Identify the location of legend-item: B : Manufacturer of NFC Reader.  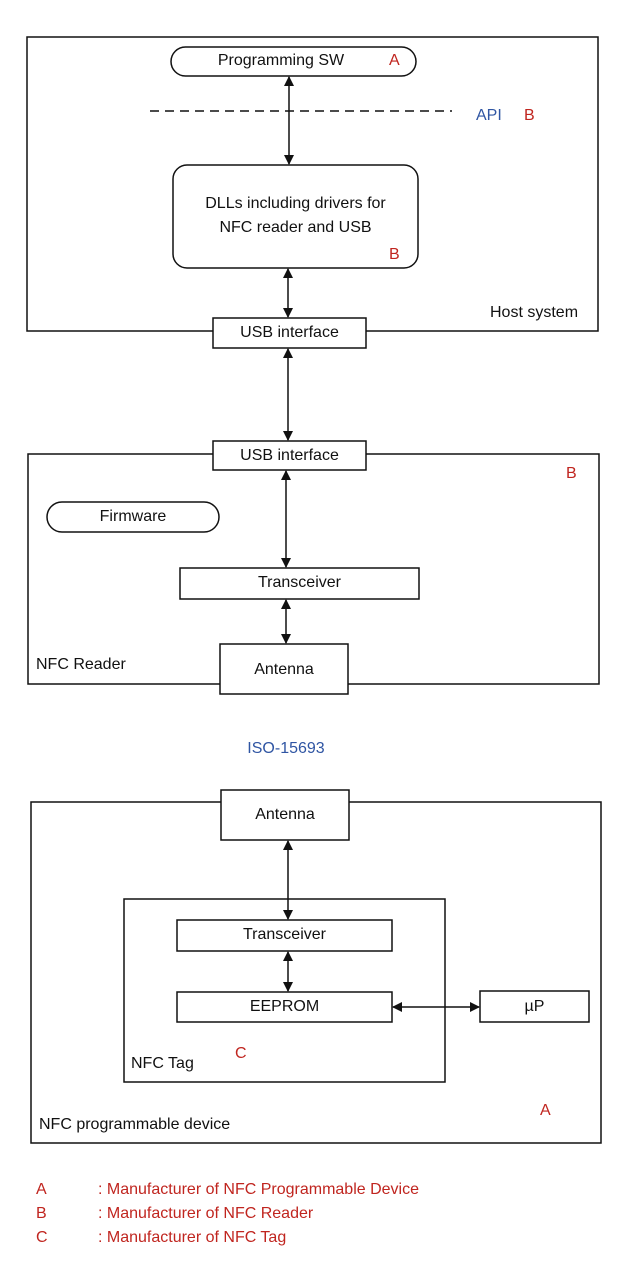
(174, 1214).